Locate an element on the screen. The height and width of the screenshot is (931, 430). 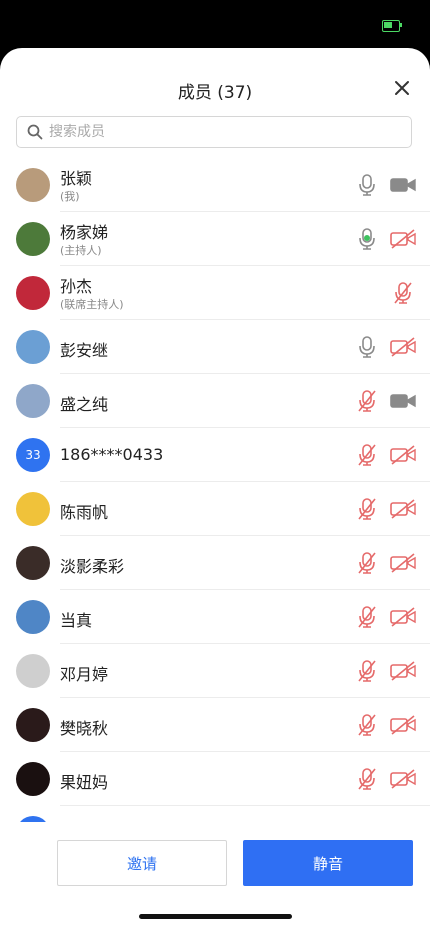
member-role: (我) is located at coordinates (70, 196).